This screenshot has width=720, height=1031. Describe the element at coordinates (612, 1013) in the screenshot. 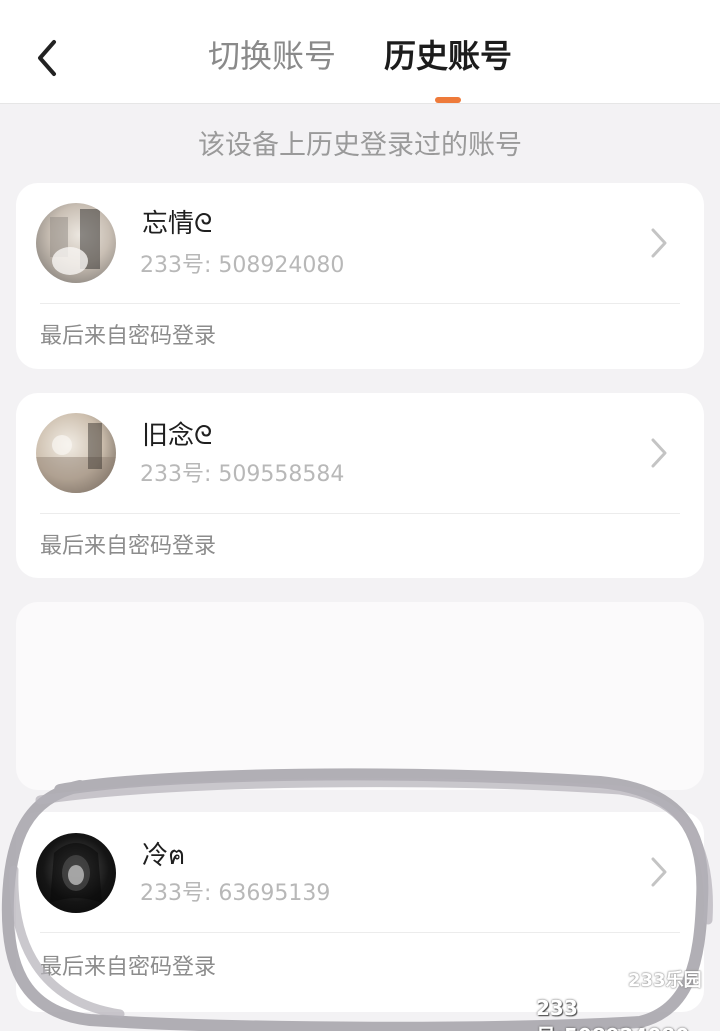

I see `watermark-id: 233号:508924080` at that location.